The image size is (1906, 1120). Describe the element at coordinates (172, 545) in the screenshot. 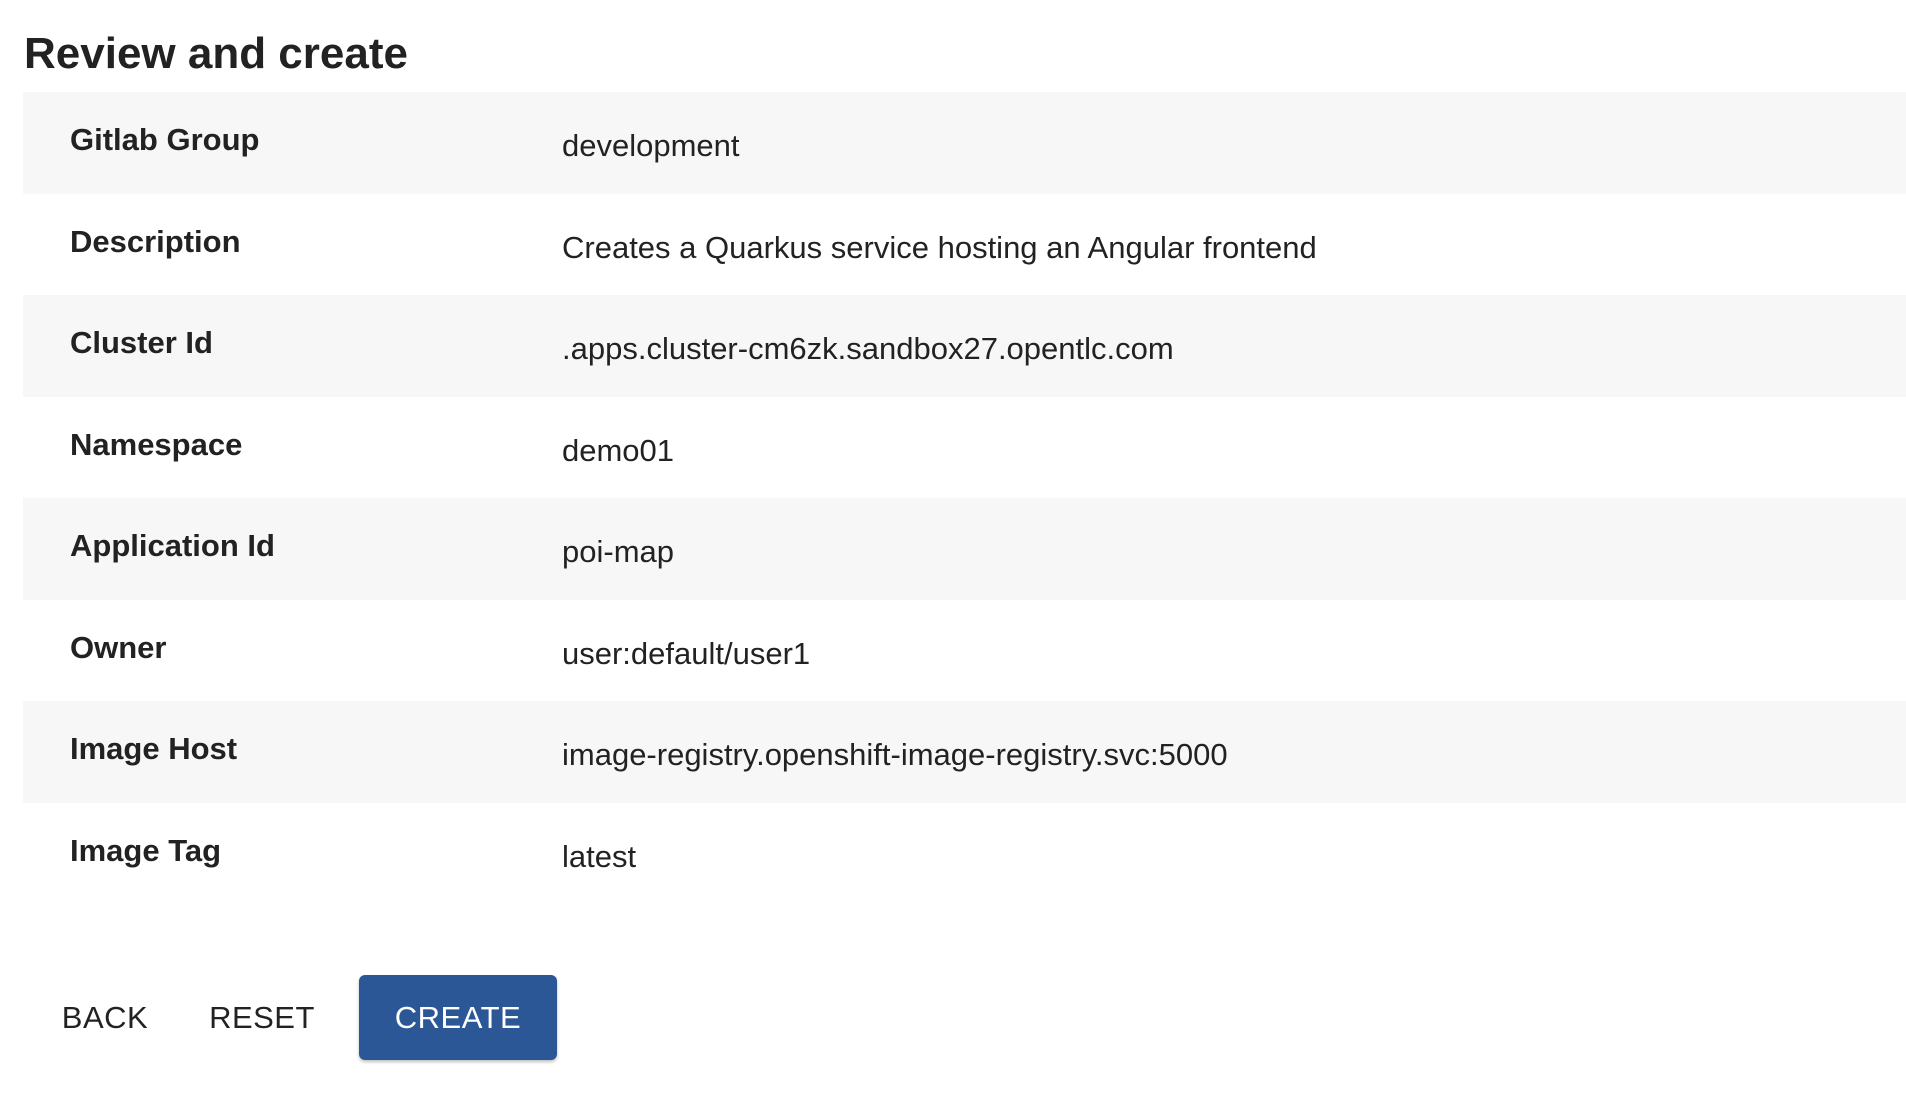

I see `row-label: Application Id` at that location.